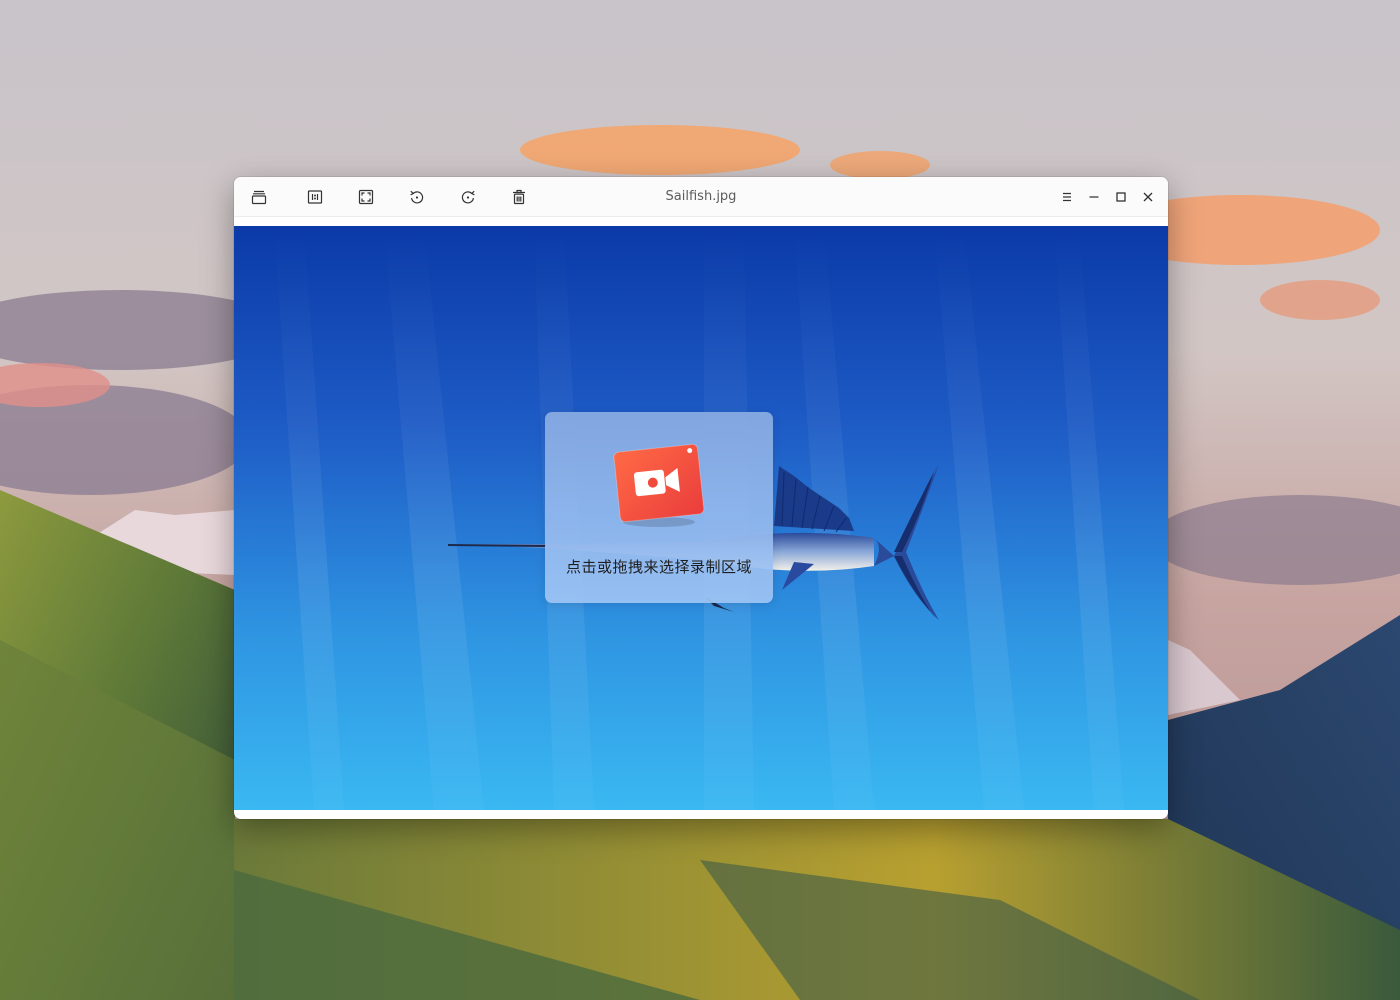 The image size is (1400, 1000). I want to click on original-size-icon, so click(315, 197).